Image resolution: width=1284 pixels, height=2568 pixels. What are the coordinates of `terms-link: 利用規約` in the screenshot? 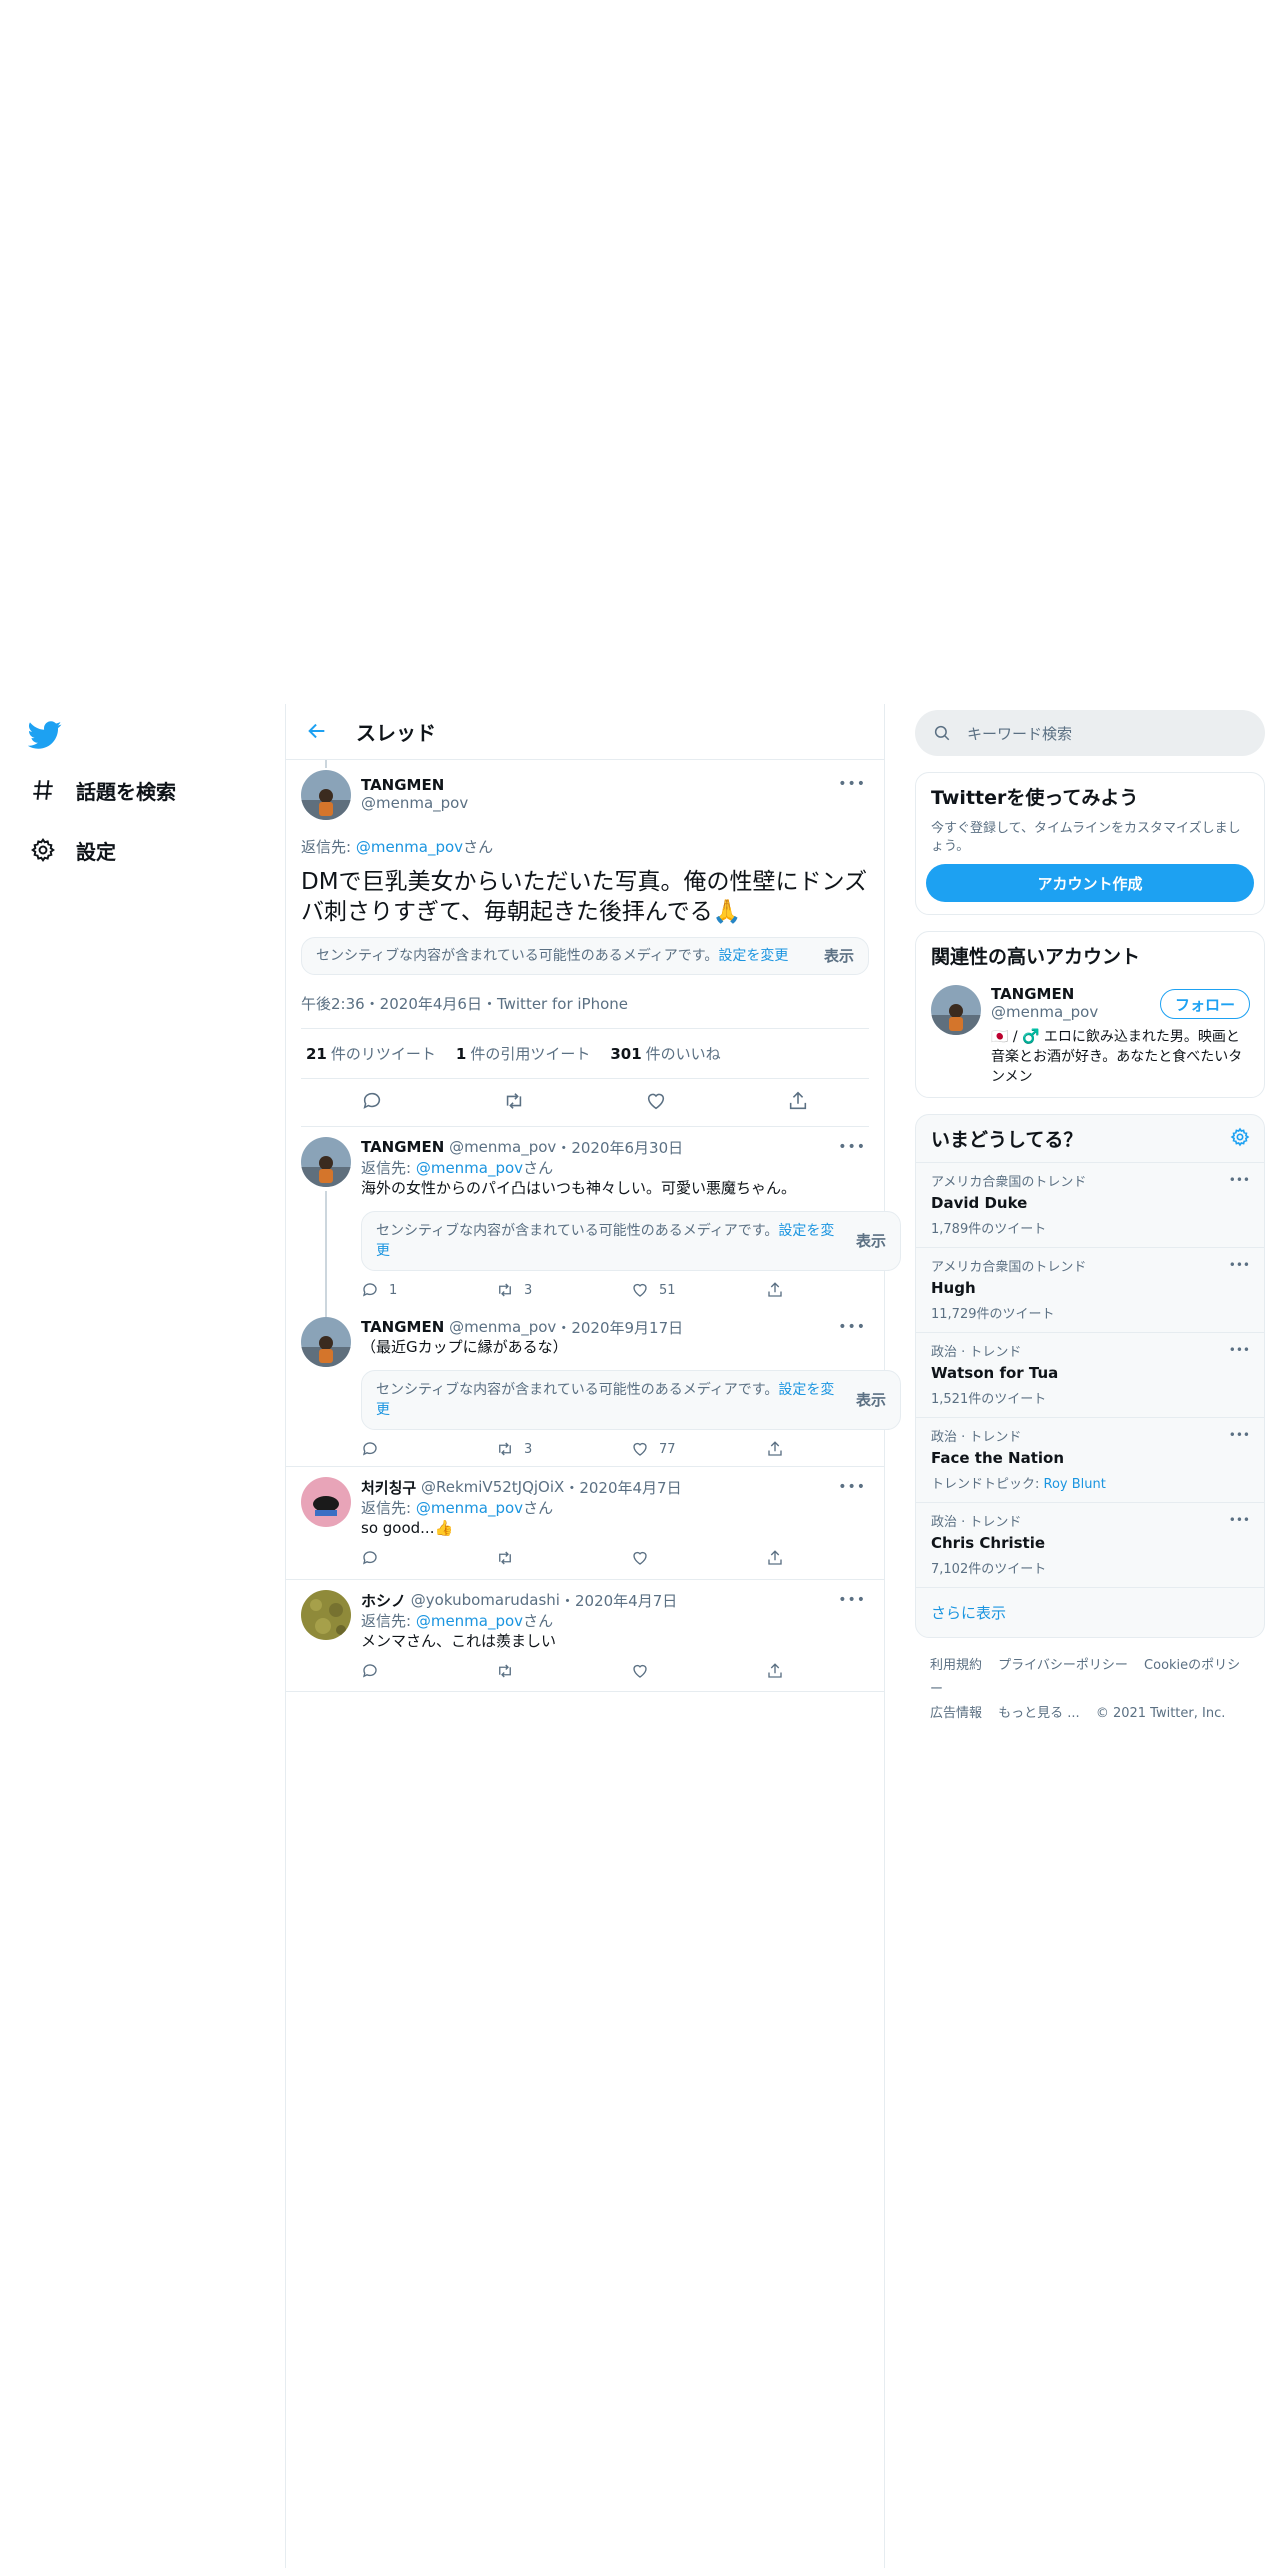 It's located at (956, 1665).